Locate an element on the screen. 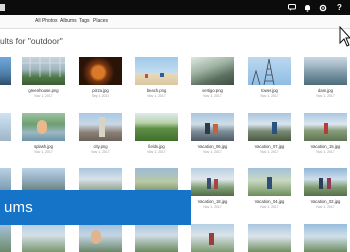 The height and width of the screenshot is (252, 350). photo-date: Sep 1 2021 is located at coordinates (100, 96).